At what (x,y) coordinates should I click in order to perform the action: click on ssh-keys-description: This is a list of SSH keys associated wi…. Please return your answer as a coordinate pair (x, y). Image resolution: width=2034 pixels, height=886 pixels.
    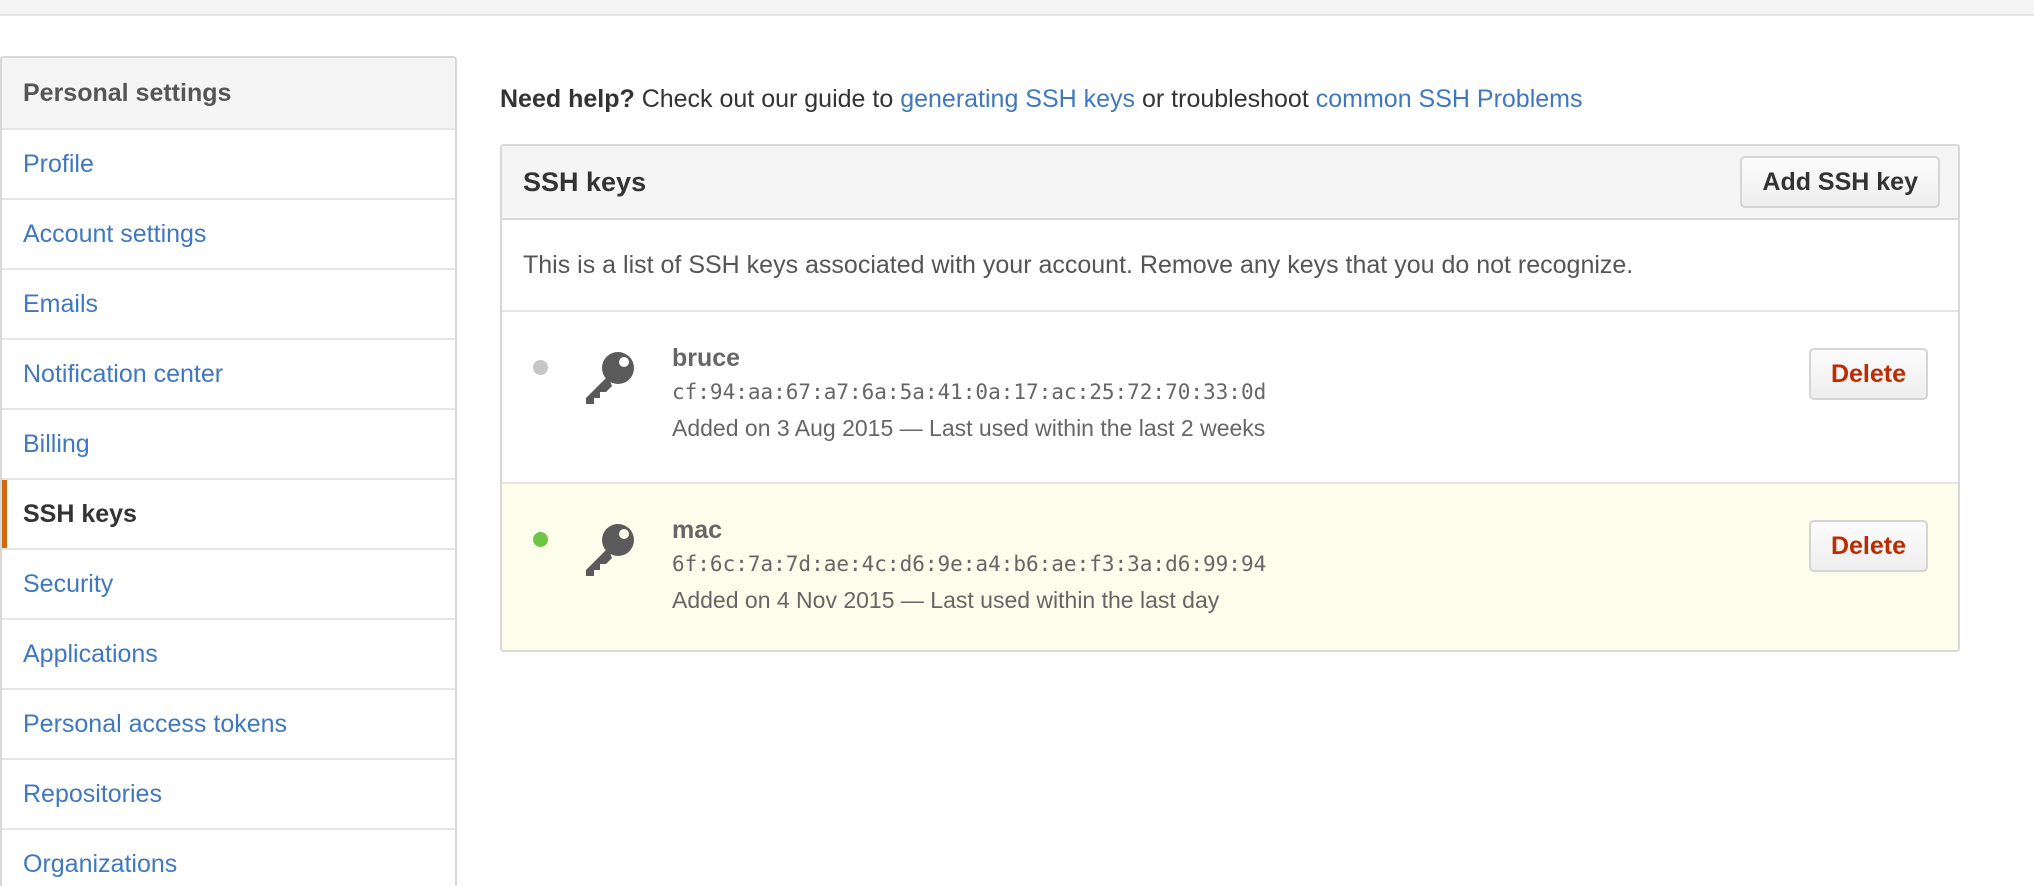
    Looking at the image, I should click on (1230, 266).